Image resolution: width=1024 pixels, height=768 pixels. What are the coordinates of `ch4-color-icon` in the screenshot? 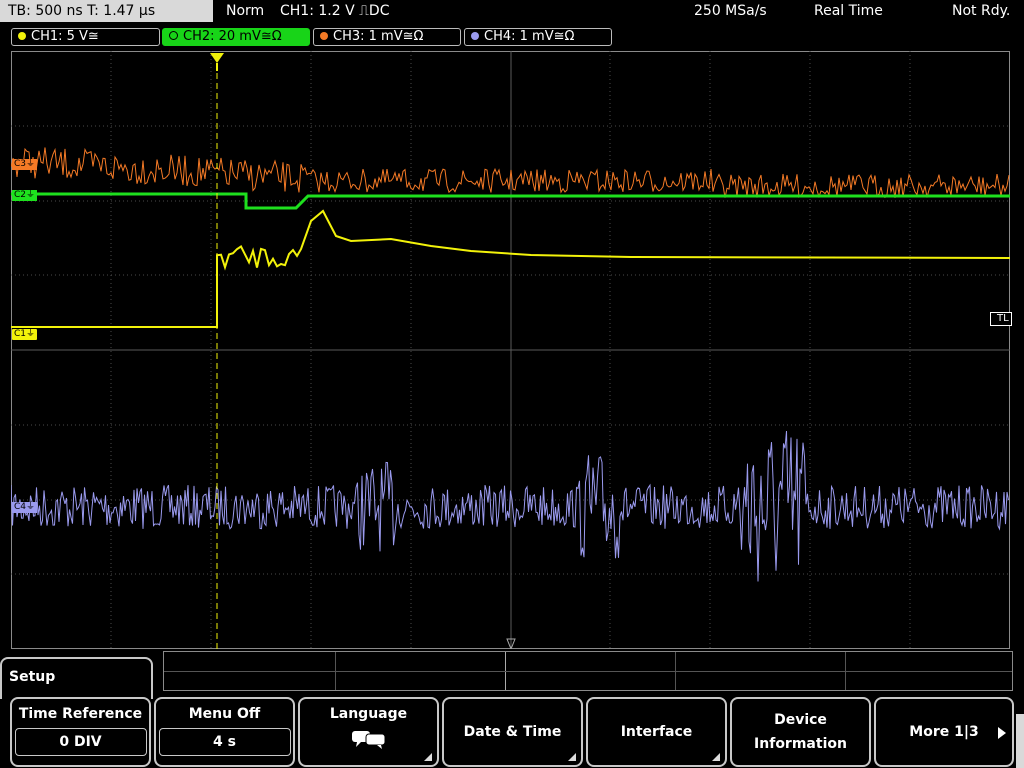 It's located at (475, 36).